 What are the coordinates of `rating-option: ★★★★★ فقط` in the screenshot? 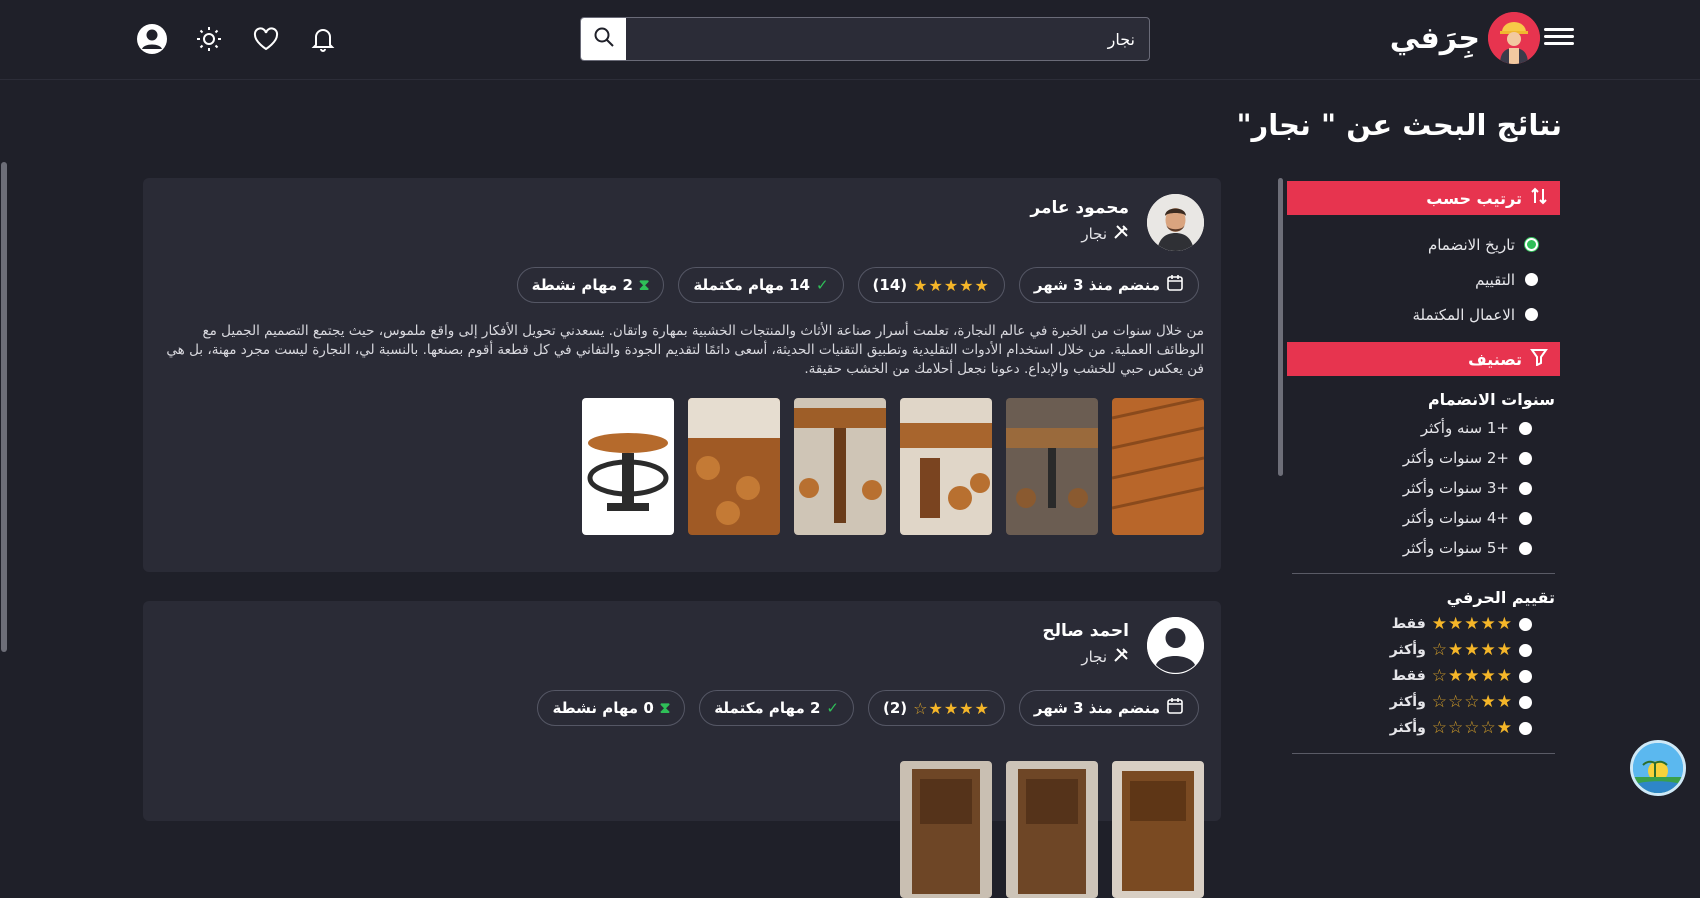 It's located at (1423, 624).